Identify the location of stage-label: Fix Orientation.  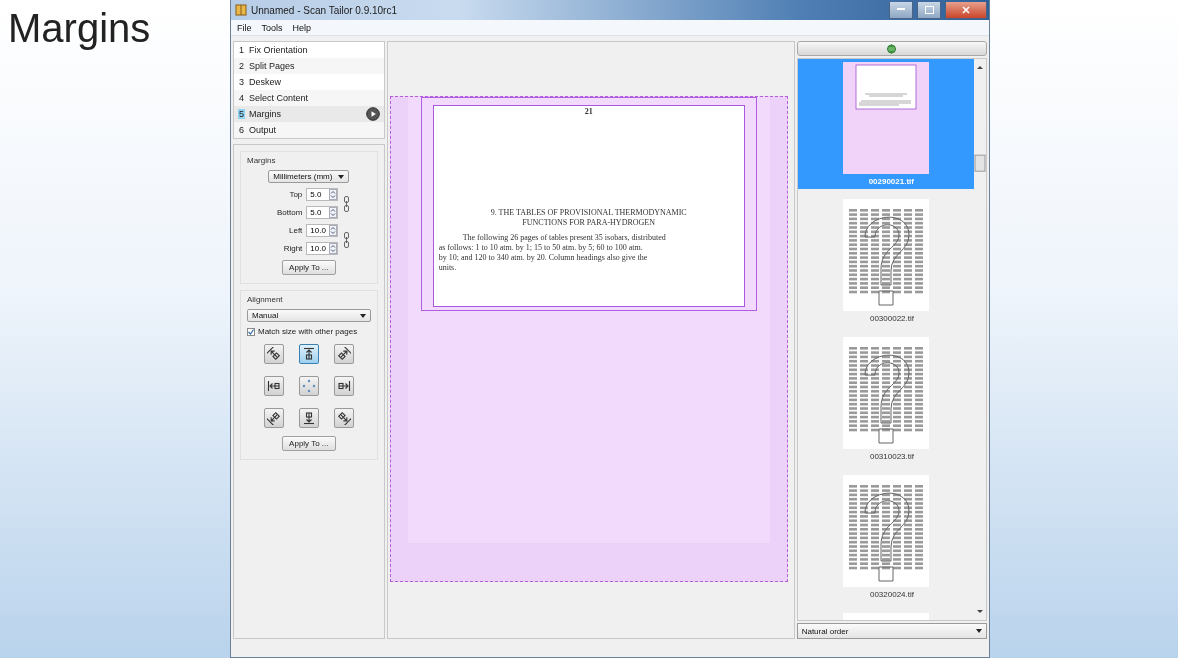
(279, 50).